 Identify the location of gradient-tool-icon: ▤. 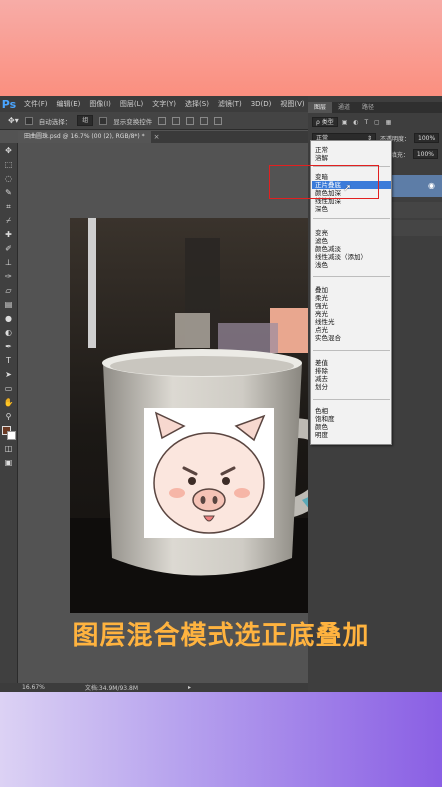
(9, 305).